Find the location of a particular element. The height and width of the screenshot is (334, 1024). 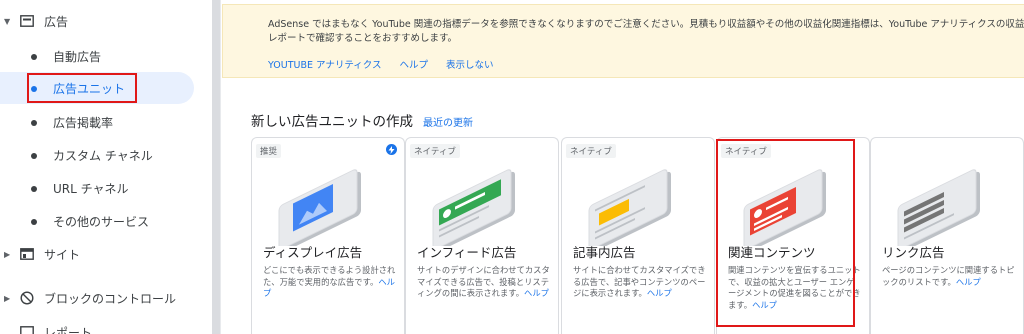

sidebar-item-custom-channels: カスタム チャネル is located at coordinates (106, 155).